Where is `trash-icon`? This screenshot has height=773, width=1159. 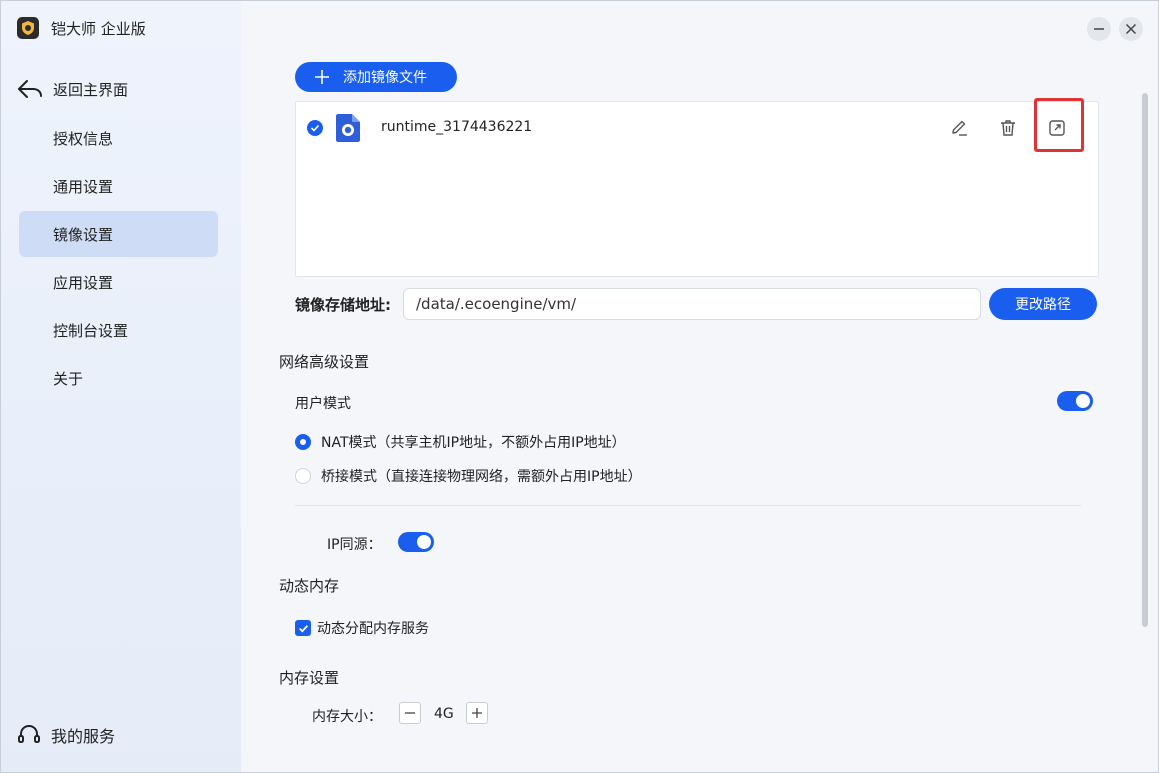 trash-icon is located at coordinates (1008, 128).